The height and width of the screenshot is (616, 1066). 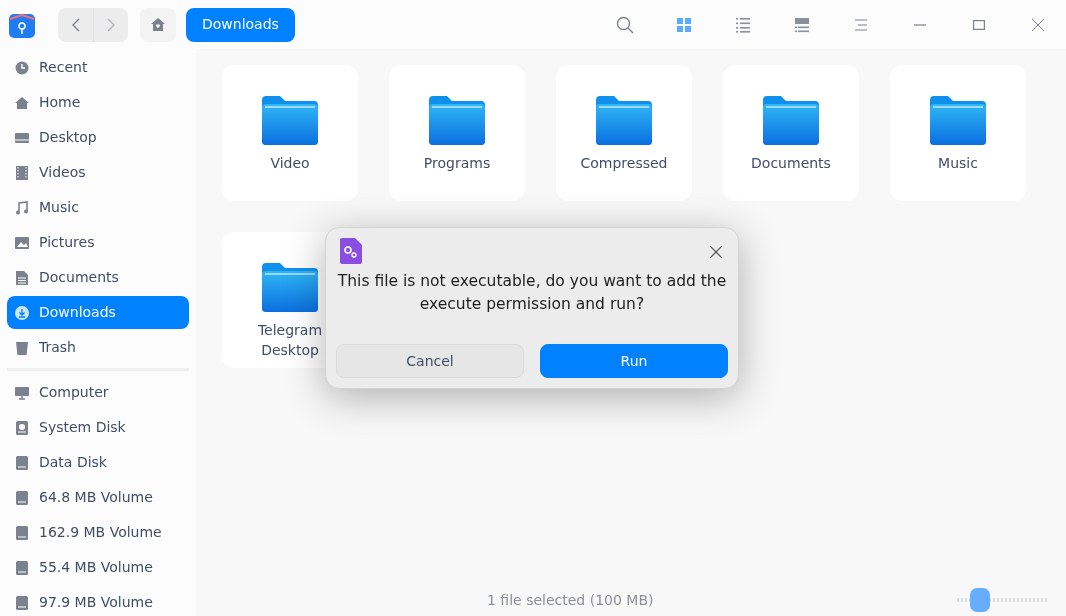 I want to click on desktop-icon, so click(x=22, y=137).